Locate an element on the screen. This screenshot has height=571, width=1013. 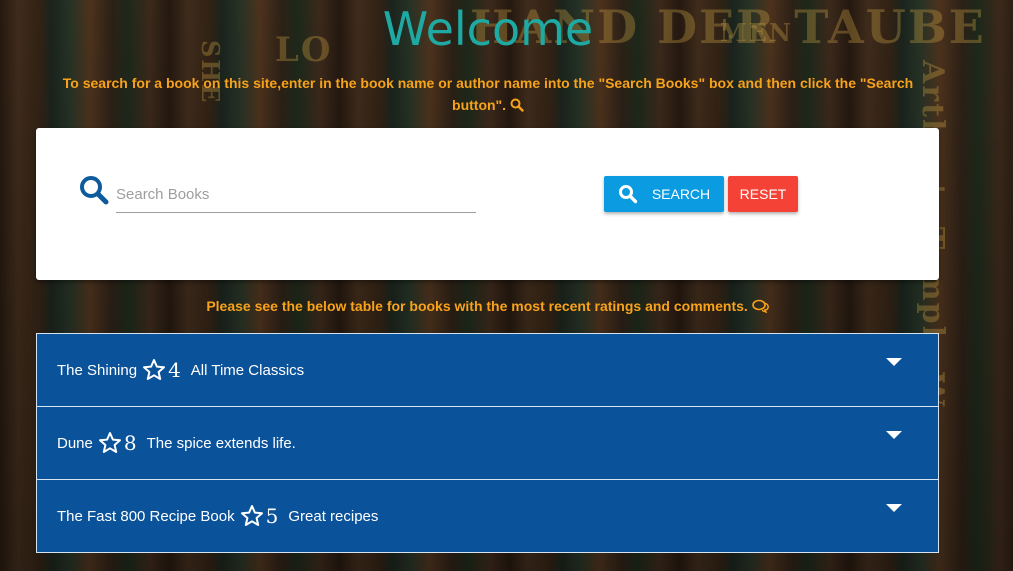
book-comment: The spice extends life. is located at coordinates (221, 443).